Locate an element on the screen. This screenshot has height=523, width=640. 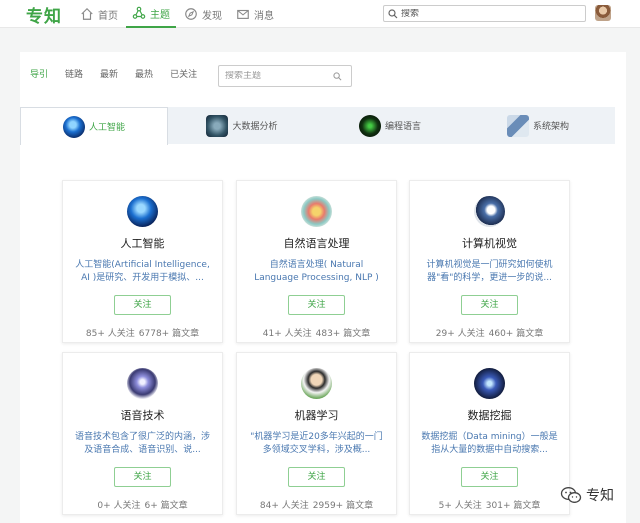
user-avatar is located at coordinates (603, 13).